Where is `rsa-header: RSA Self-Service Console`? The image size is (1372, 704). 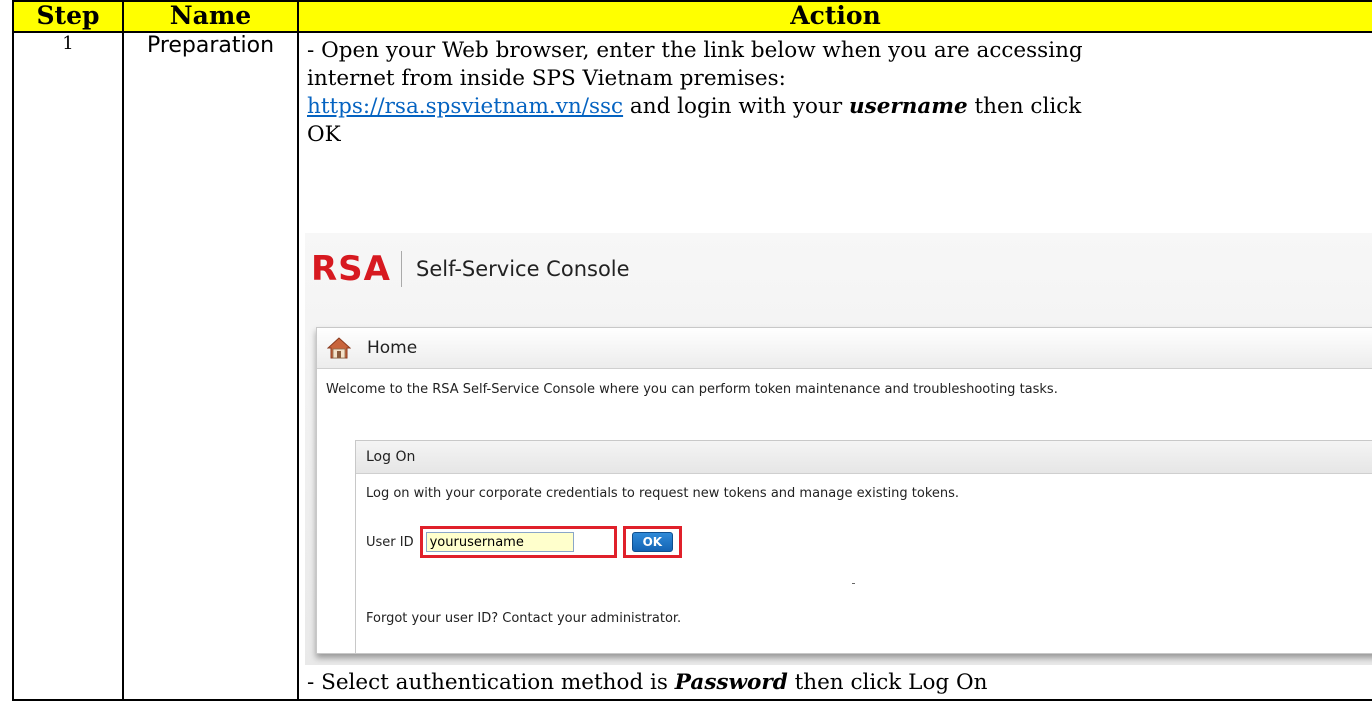
rsa-header: RSA Self-Service Console is located at coordinates (470, 269).